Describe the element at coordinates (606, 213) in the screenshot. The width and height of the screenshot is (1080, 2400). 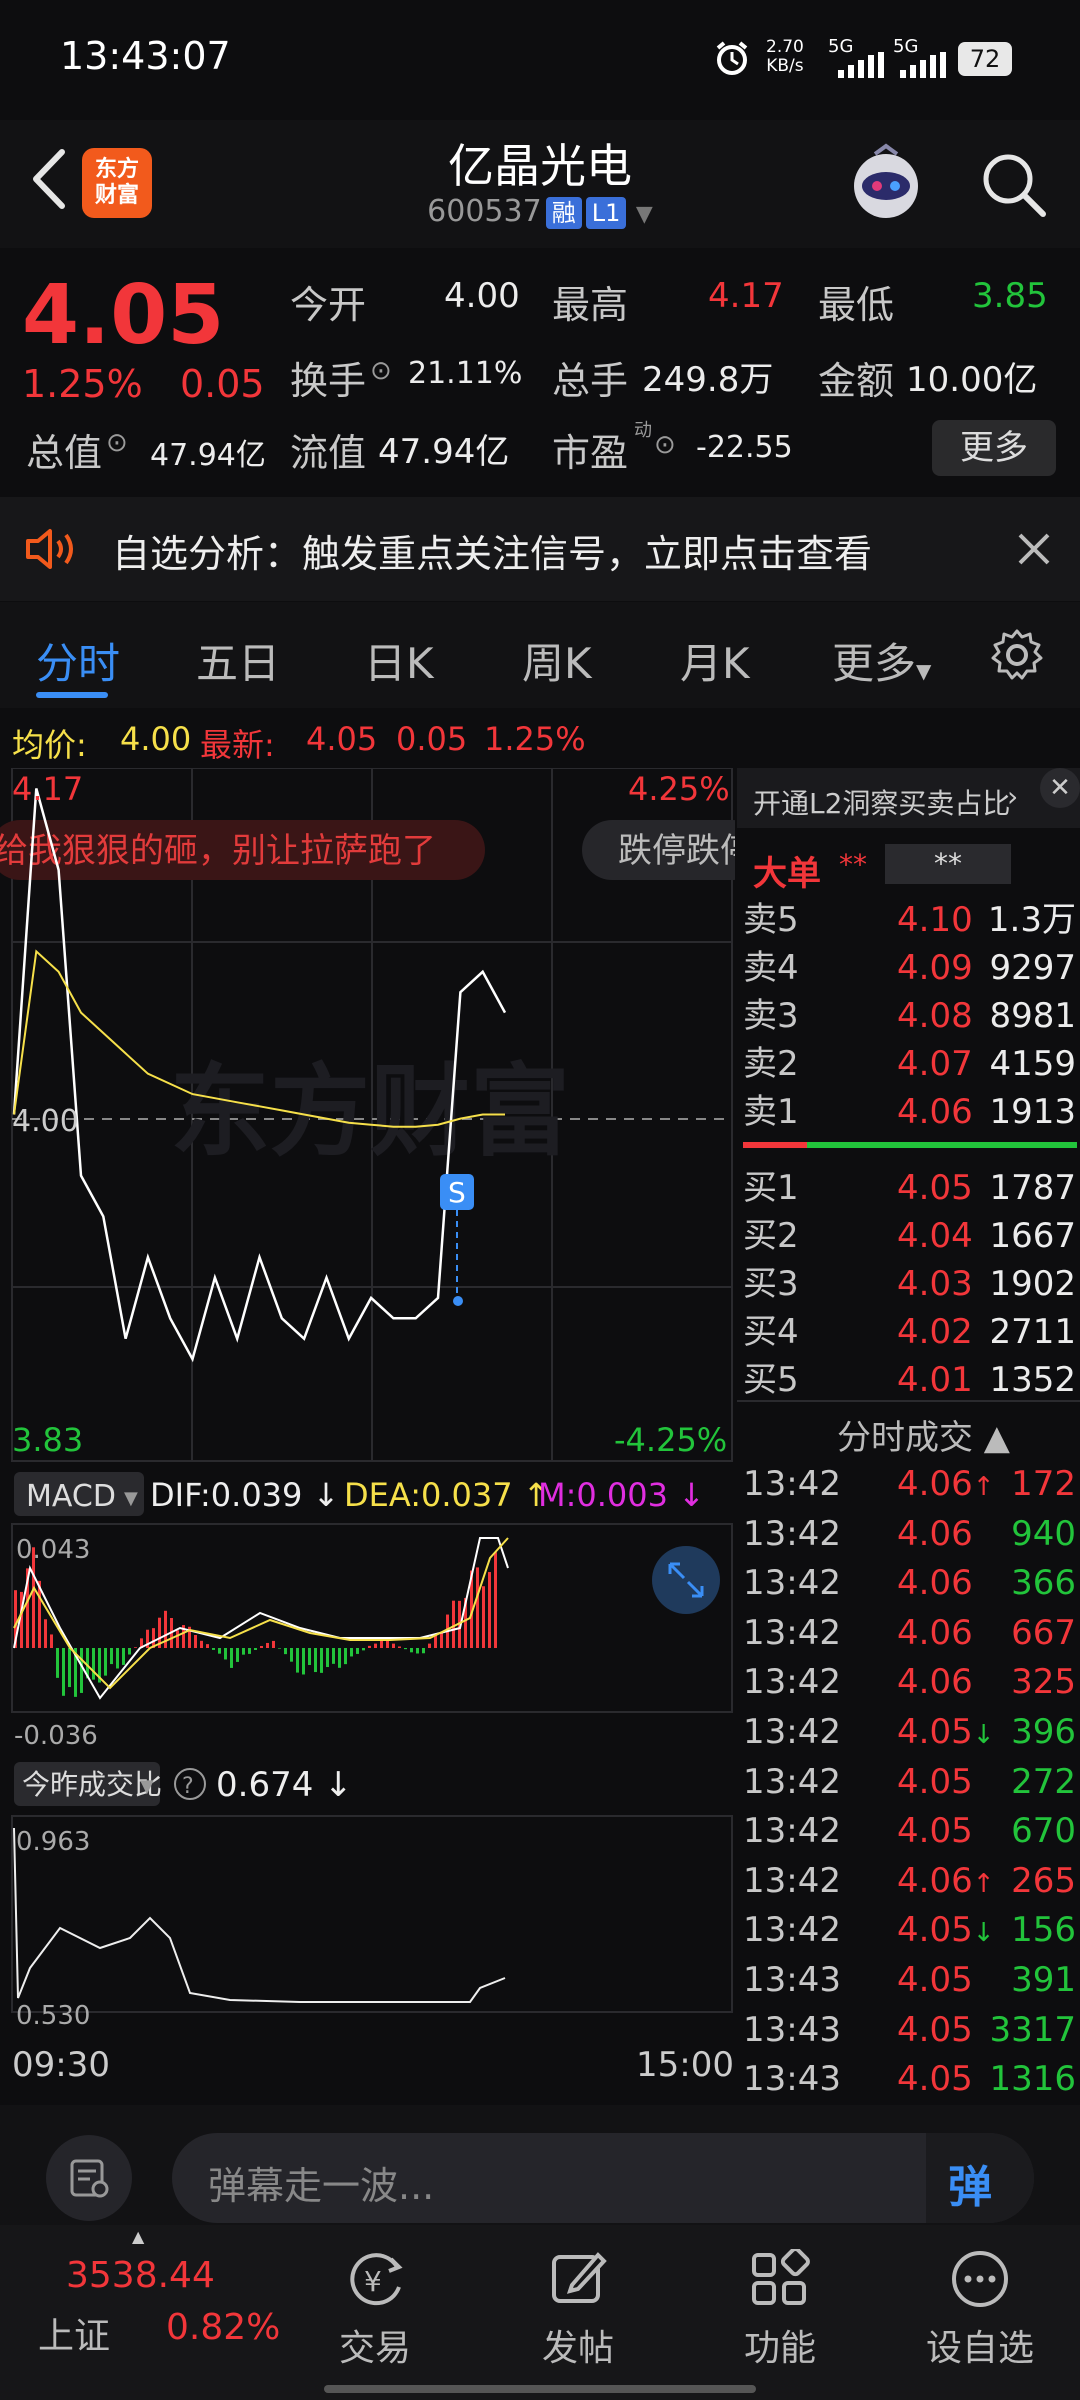
I see `level-tag: L1` at that location.